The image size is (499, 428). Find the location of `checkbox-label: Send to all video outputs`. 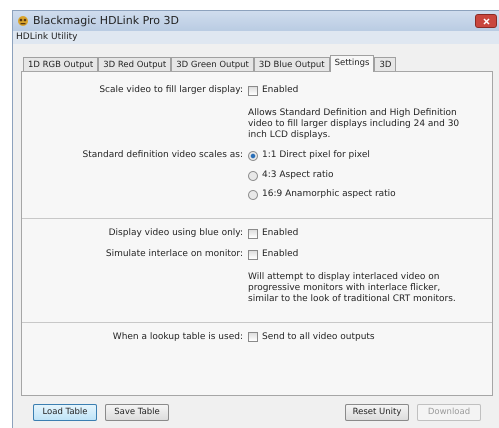

checkbox-label: Send to all video outputs is located at coordinates (318, 337).